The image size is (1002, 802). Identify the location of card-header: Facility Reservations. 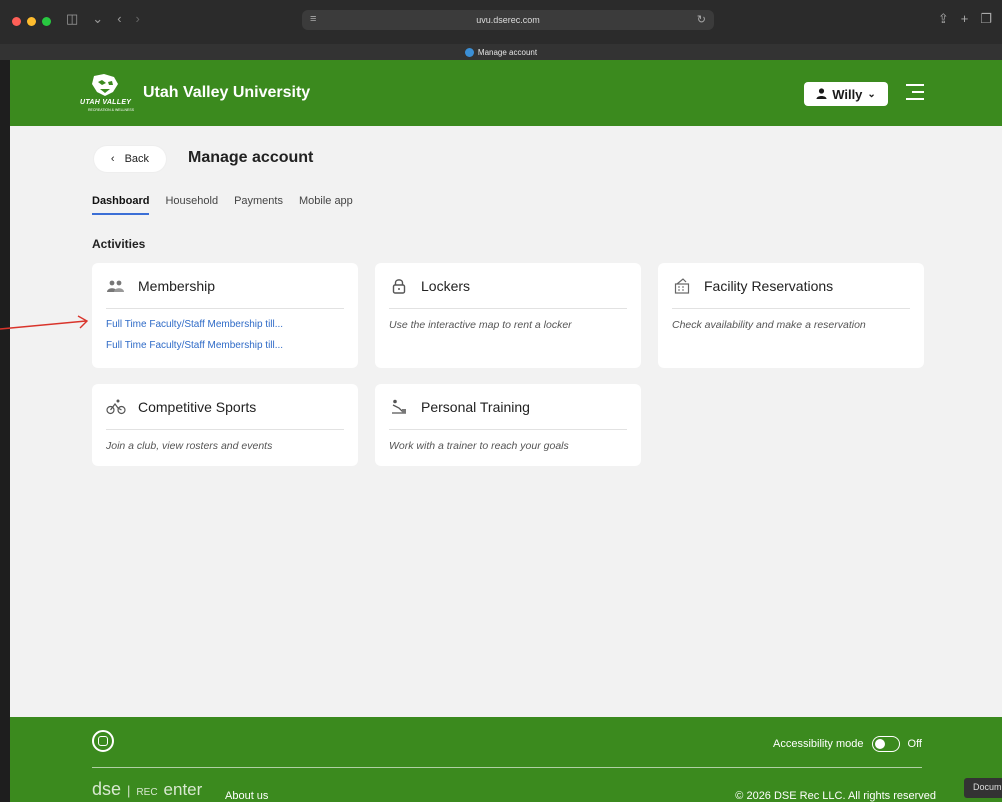
(791, 286).